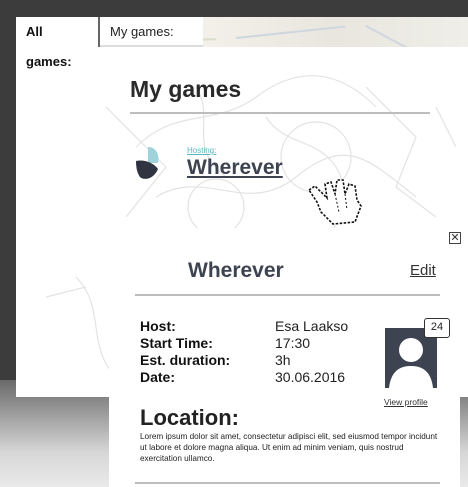  Describe the element at coordinates (260, 326) in the screenshot. I see `info-row-host: Host: Esa Laakso` at that location.